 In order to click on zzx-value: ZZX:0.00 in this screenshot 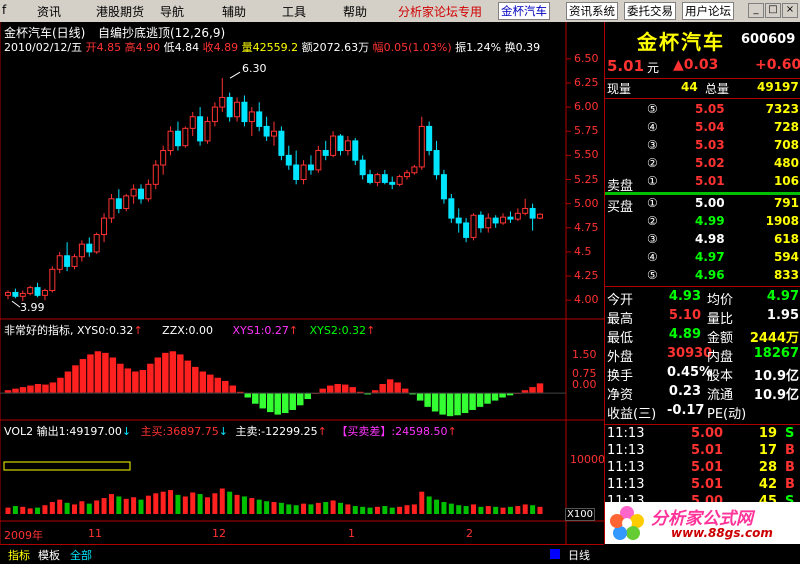, I will do `click(187, 330)`.